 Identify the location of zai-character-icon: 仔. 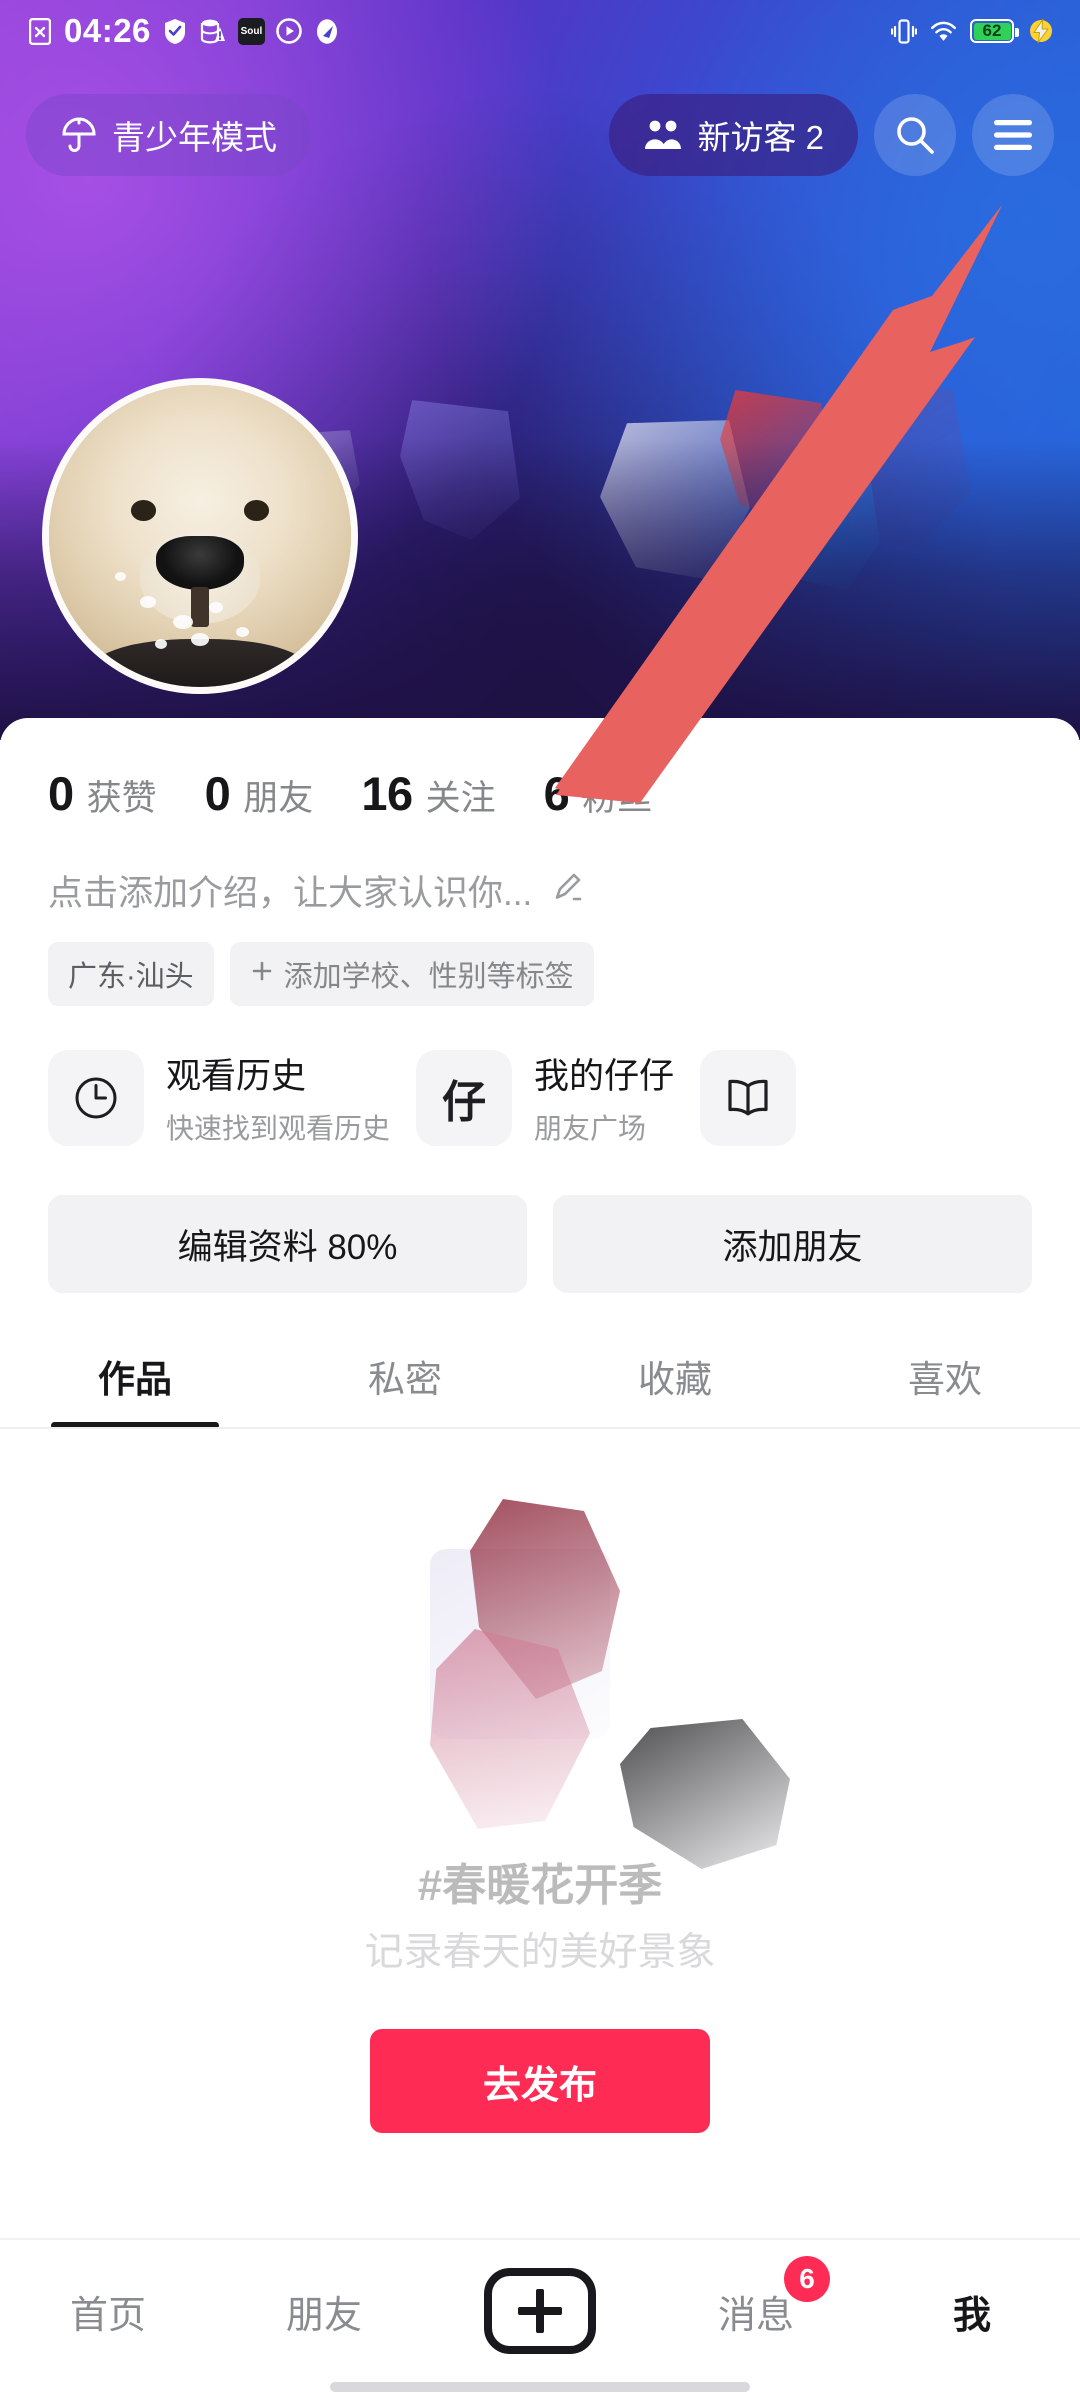
(464, 1097).